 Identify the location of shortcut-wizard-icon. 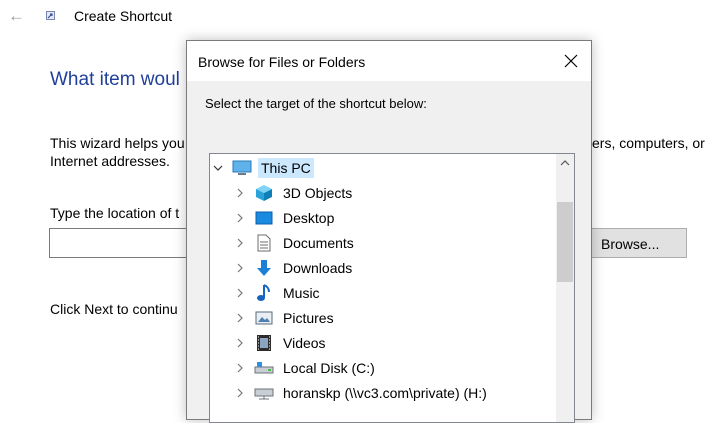
(50, 15).